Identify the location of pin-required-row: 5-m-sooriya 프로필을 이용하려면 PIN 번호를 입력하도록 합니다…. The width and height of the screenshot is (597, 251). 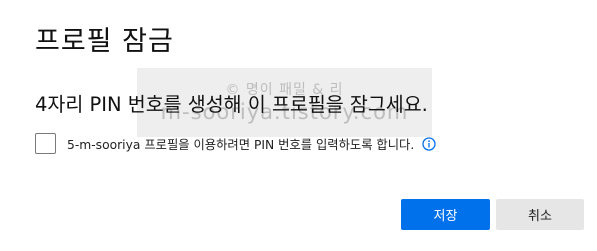
(235, 143).